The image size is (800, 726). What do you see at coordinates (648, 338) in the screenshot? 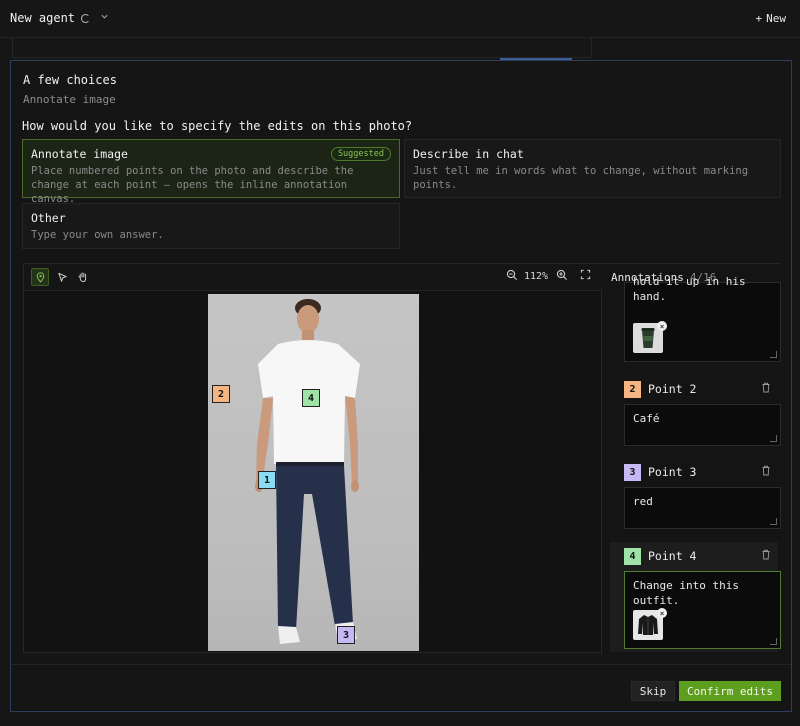
I see `coffee-cup-image` at bounding box center [648, 338].